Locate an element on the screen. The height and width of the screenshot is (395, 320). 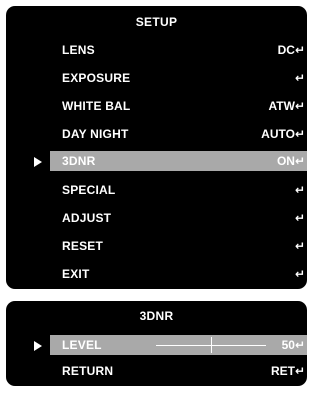
menu-item-exposure: EXPOSURE ↵ is located at coordinates (156, 78).